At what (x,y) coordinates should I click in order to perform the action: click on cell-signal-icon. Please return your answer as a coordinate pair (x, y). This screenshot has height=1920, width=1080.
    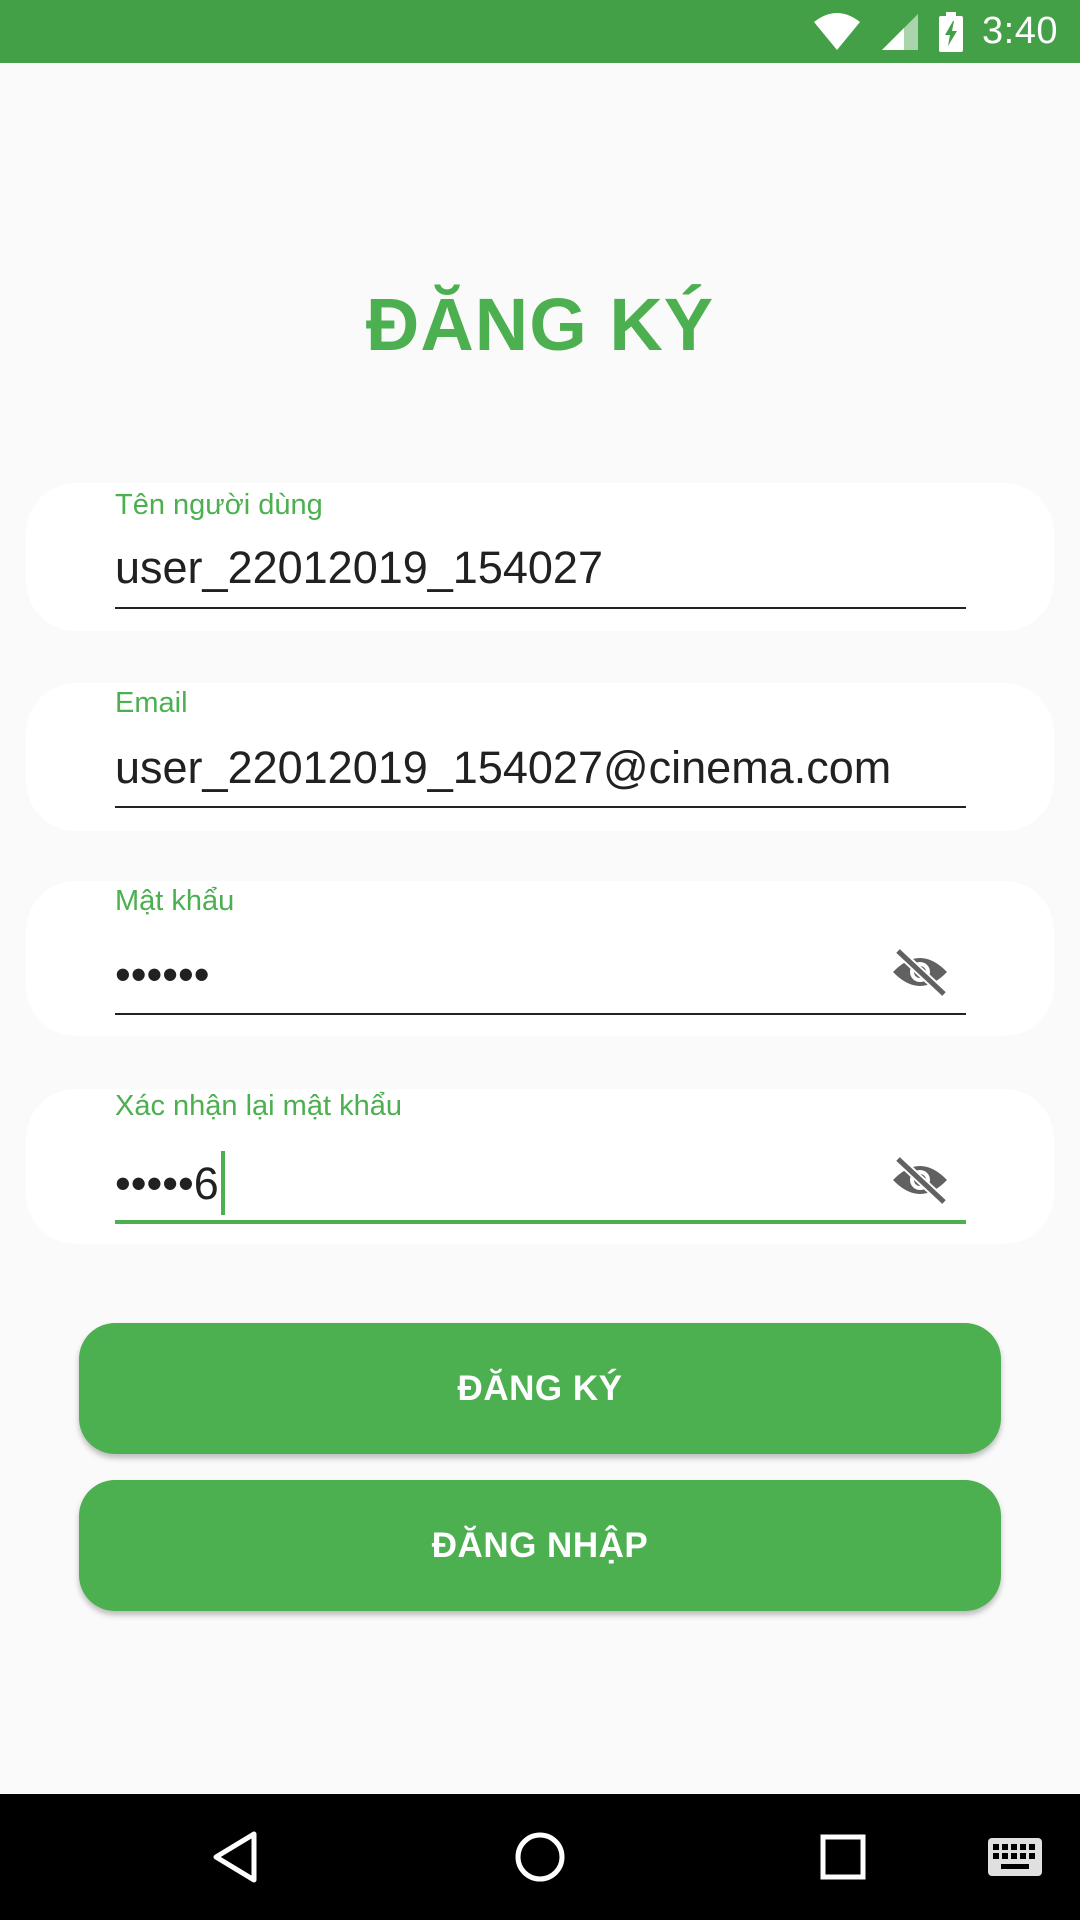
    Looking at the image, I should click on (900, 32).